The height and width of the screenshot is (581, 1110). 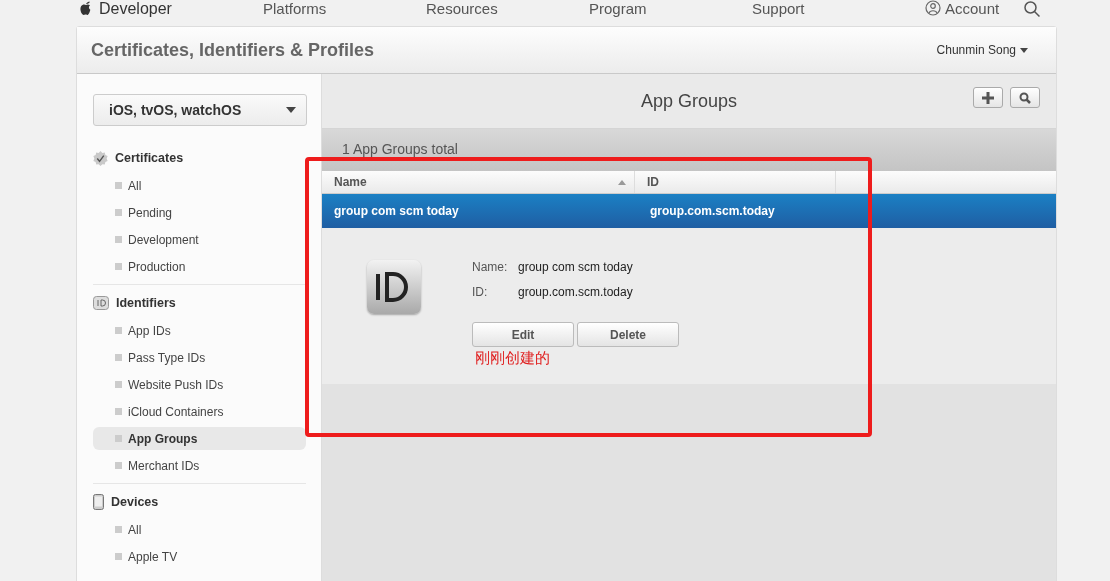 I want to click on section-title: Certificates, so click(x=149, y=158).